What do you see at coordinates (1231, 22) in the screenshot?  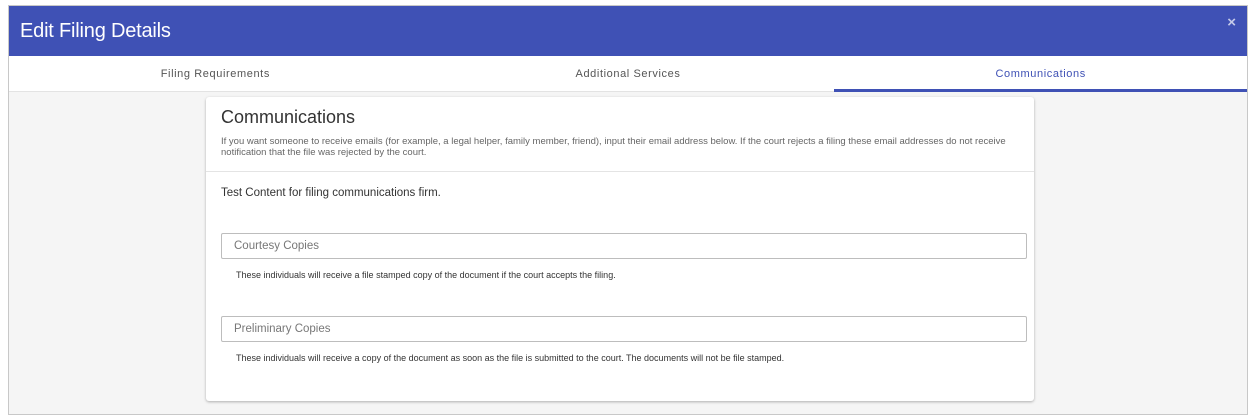 I see `close-icon: ×` at bounding box center [1231, 22].